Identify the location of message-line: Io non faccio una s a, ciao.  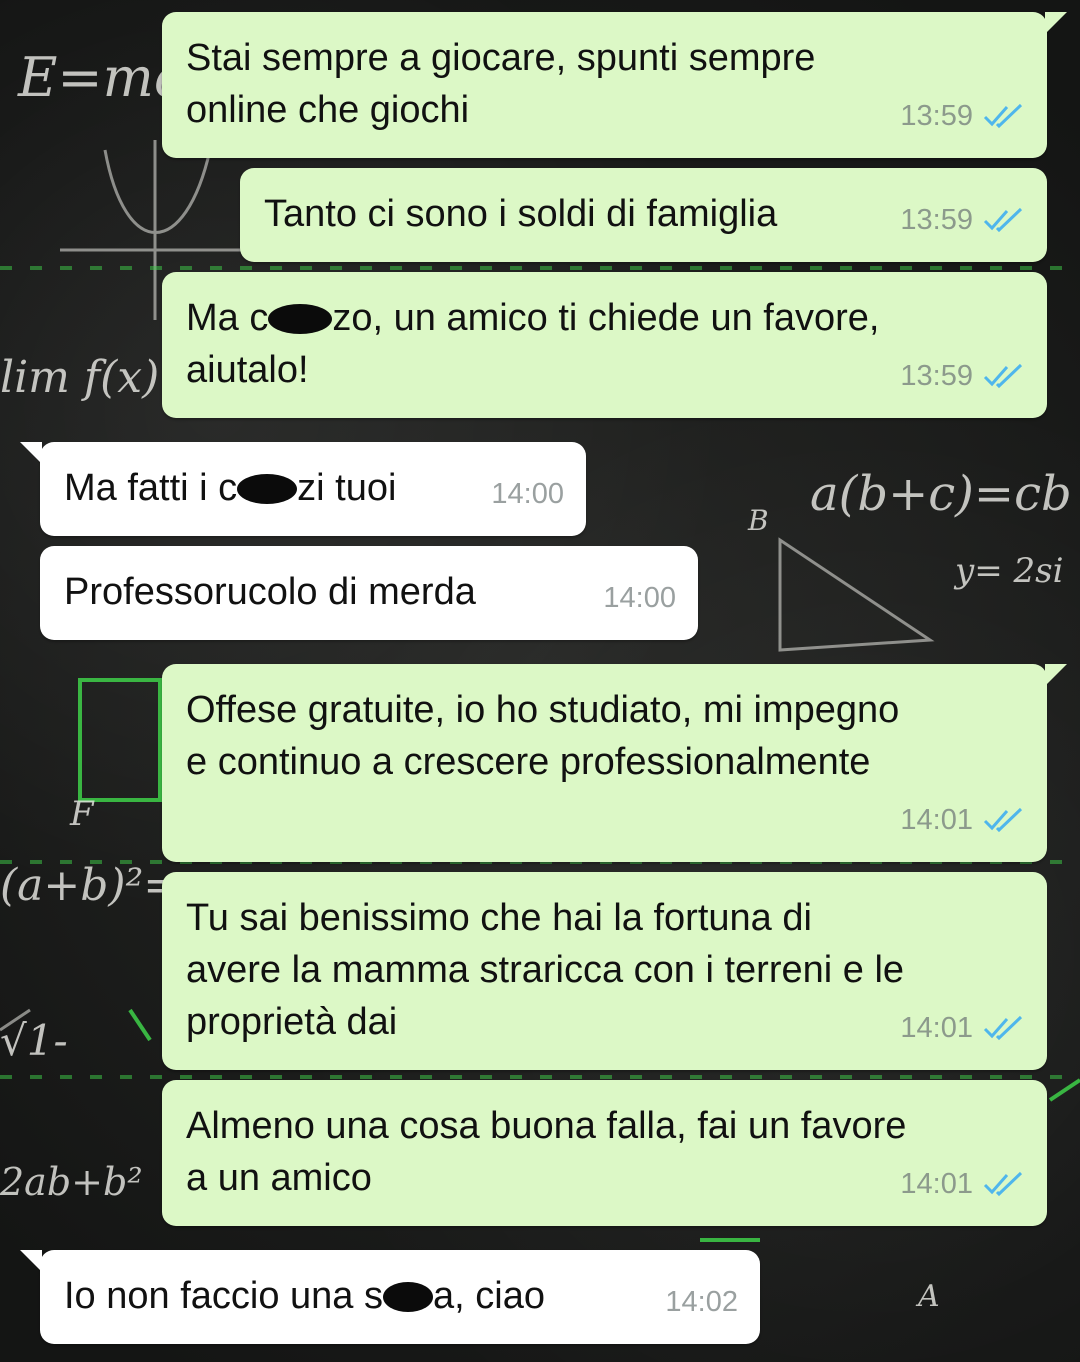
(400, 1296).